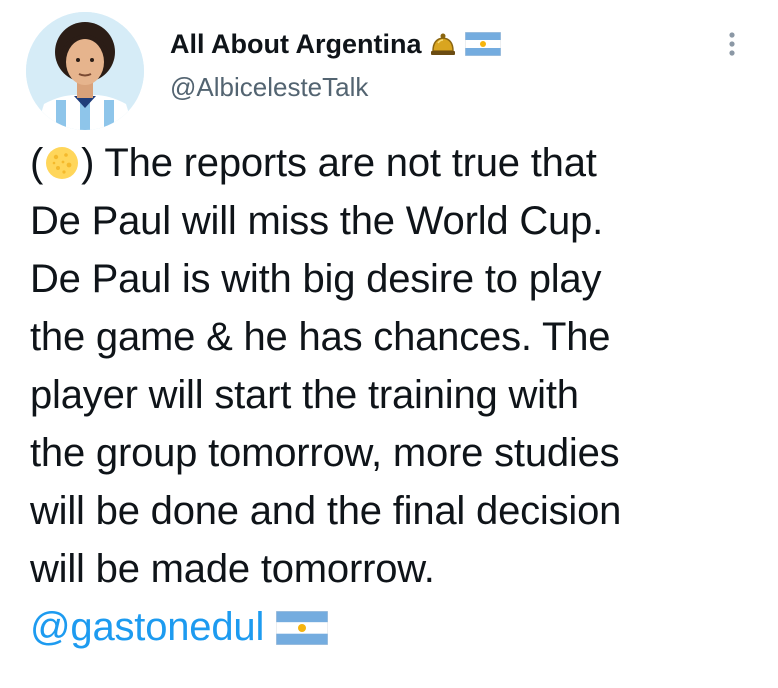 This screenshot has width=778, height=688. I want to click on author-name-row: All About Argentina, so click(336, 44).